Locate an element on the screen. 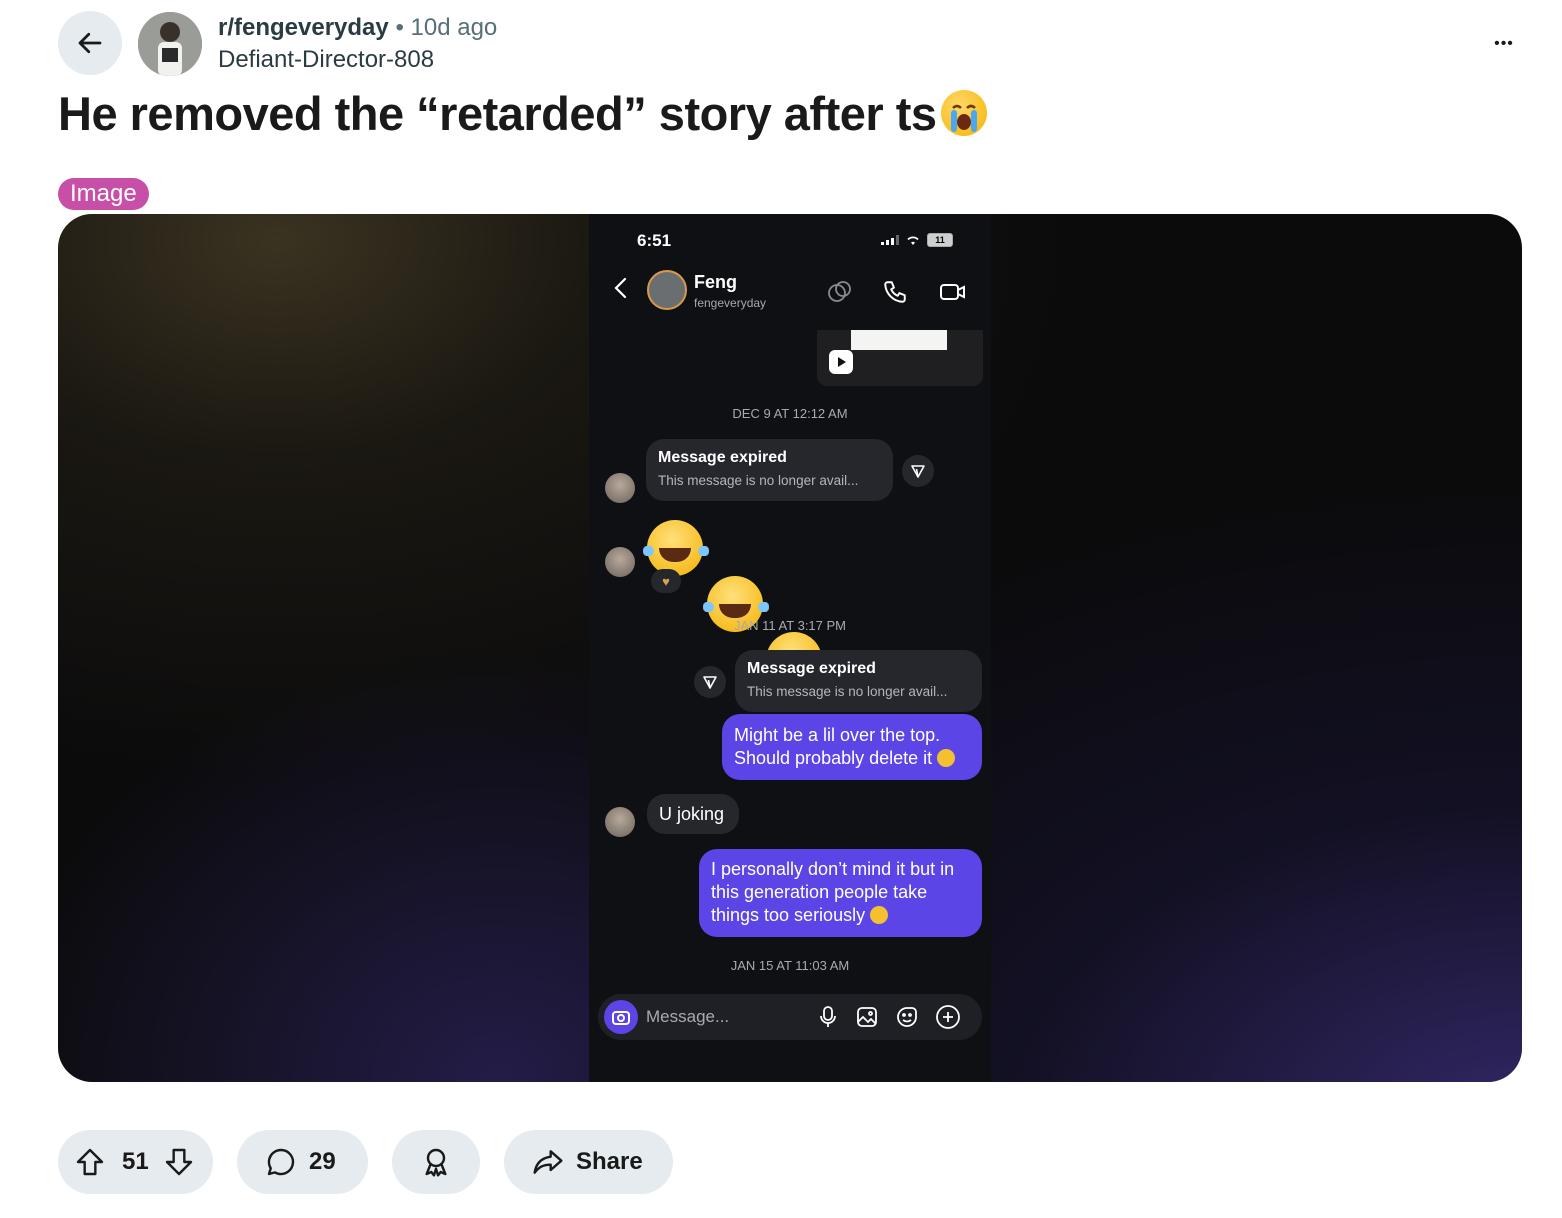 The width and height of the screenshot is (1562, 1218). award-button is located at coordinates (436, 1162).